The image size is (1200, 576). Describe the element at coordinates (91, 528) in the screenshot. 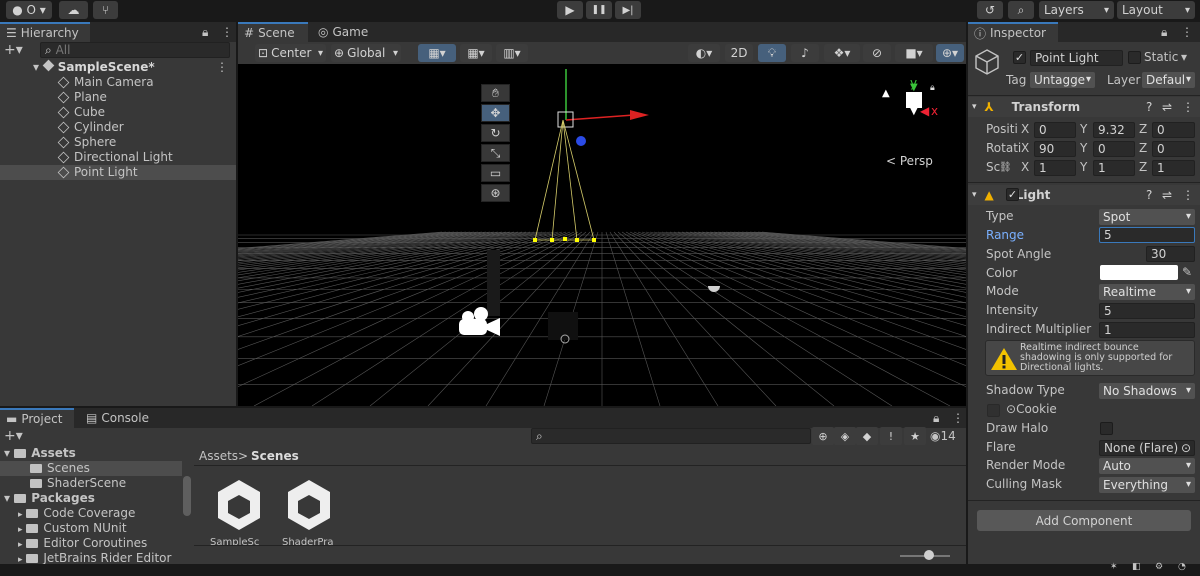

I see `tree-package: ▸ Custom NUnit` at that location.